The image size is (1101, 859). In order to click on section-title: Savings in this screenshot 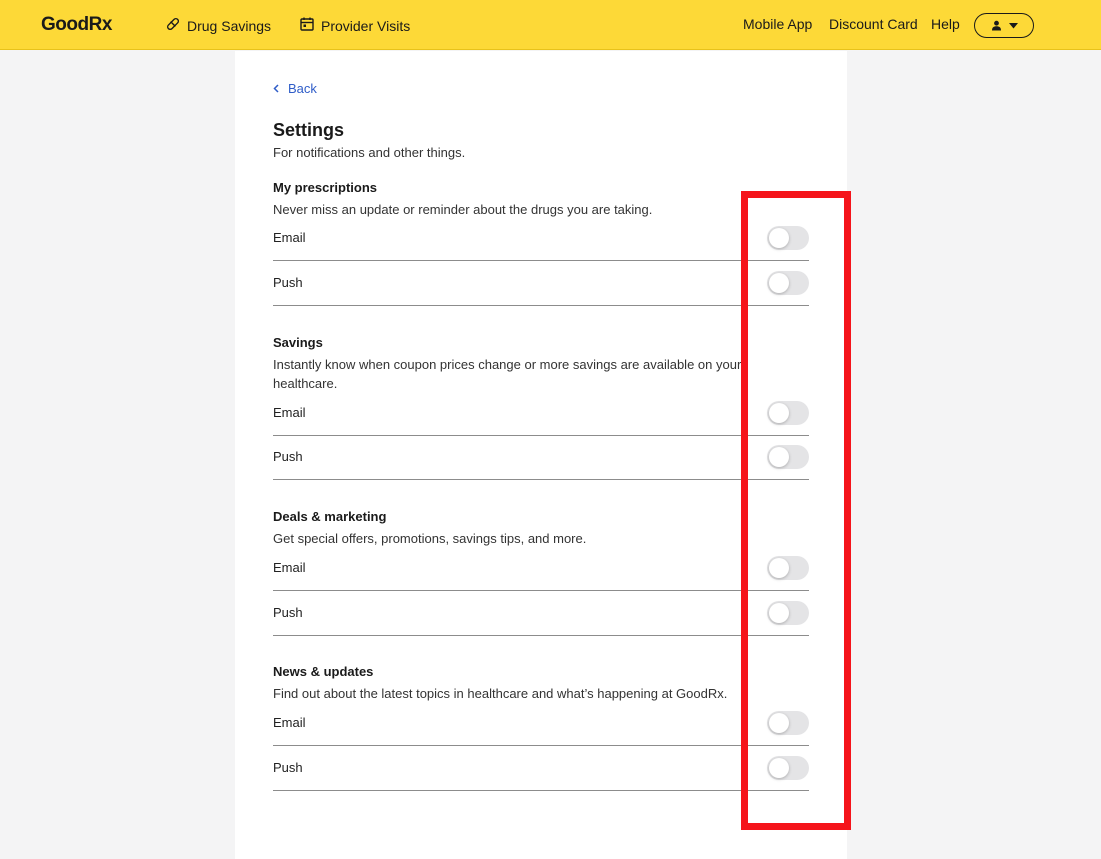, I will do `click(298, 342)`.